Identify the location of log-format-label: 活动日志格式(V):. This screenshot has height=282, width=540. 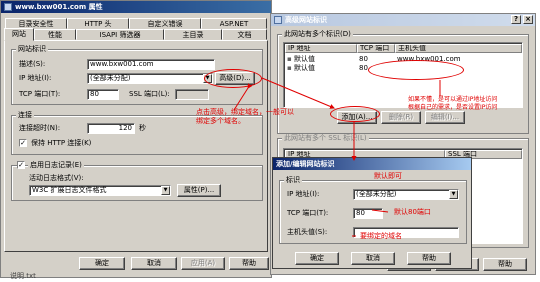
(56, 178).